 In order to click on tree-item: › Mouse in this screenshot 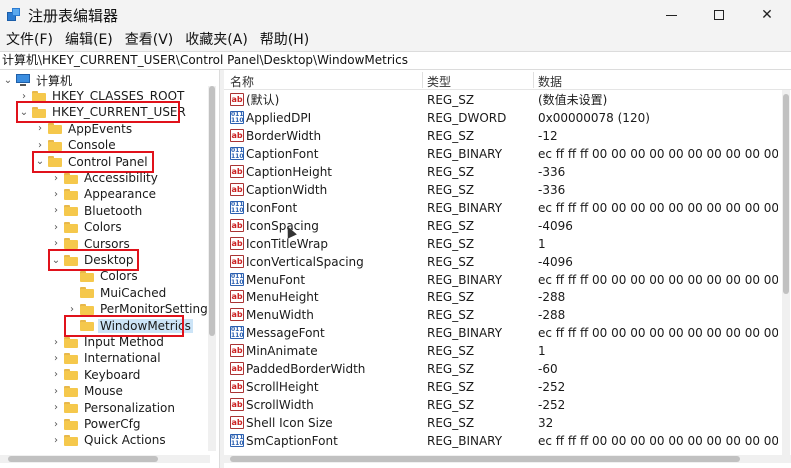, I will do `click(87, 391)`.